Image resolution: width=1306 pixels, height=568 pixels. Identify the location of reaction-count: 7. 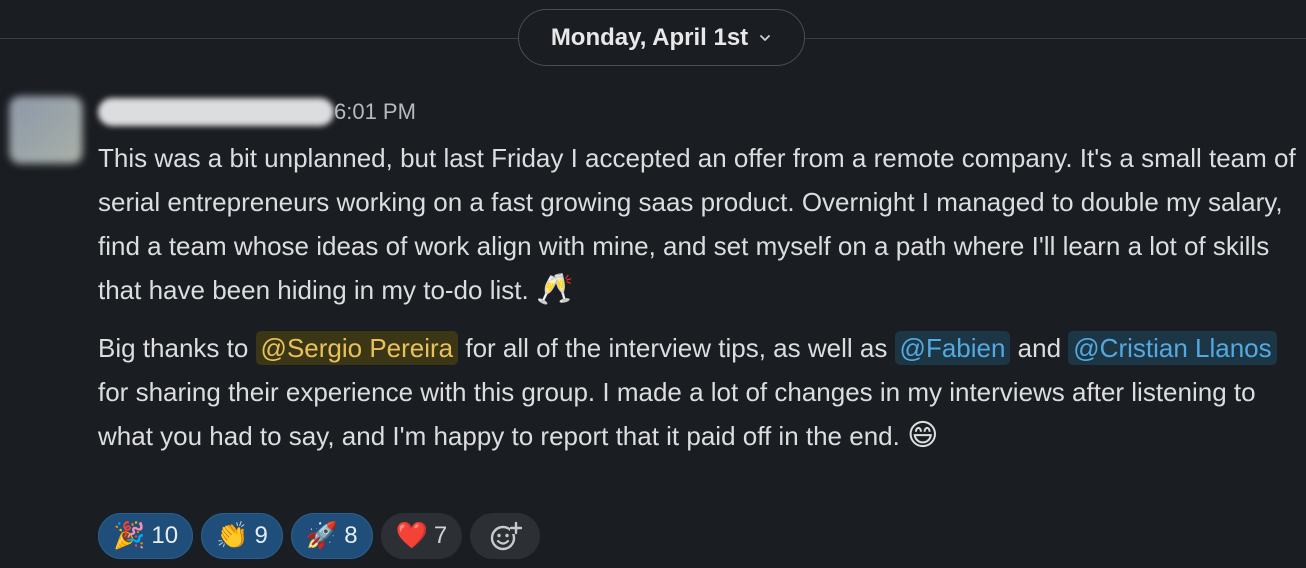
(440, 535).